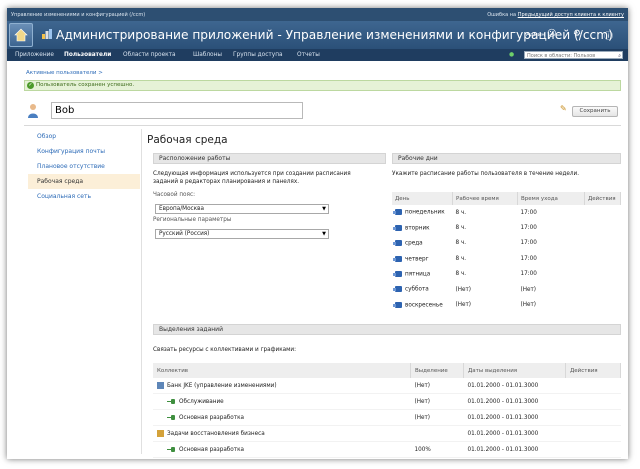 This screenshot has width=640, height=469. What do you see at coordinates (308, 55) in the screenshot?
I see `nav-item-reports: Отчеты` at bounding box center [308, 55].